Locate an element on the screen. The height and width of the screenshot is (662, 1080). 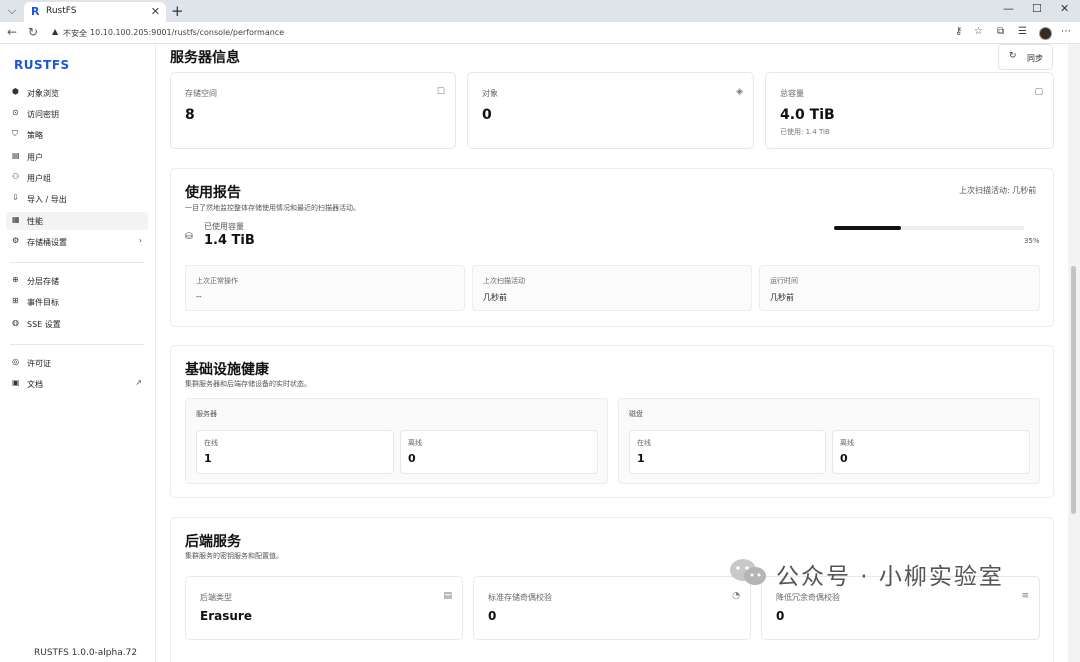
users-icon: ⚇ is located at coordinates (16, 176).